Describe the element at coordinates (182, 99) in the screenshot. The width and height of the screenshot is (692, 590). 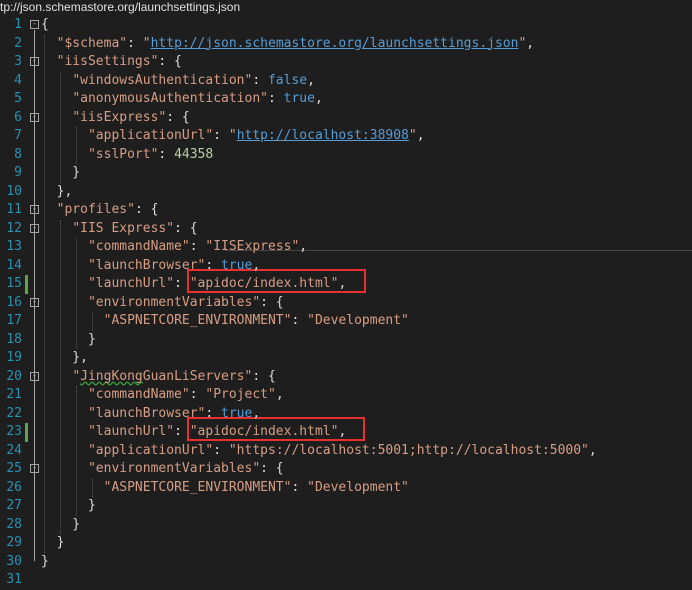
I see `code-text: "anonymousAuthentication": true,` at that location.